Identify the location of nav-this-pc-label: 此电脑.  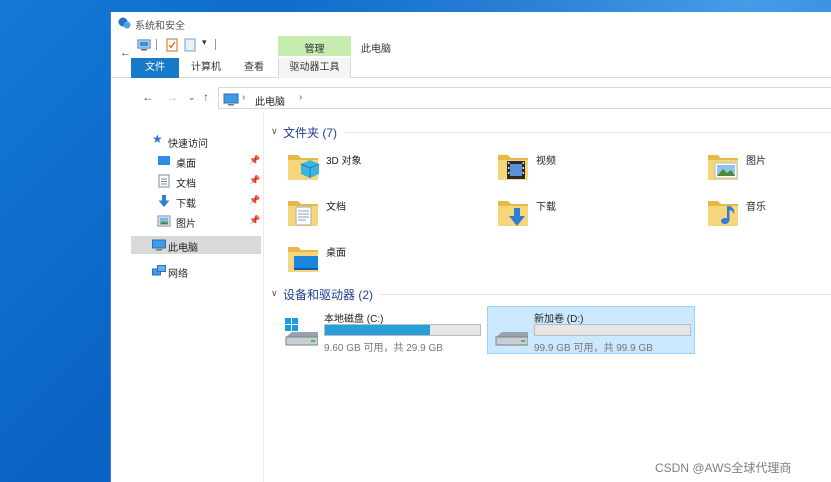
(183, 248).